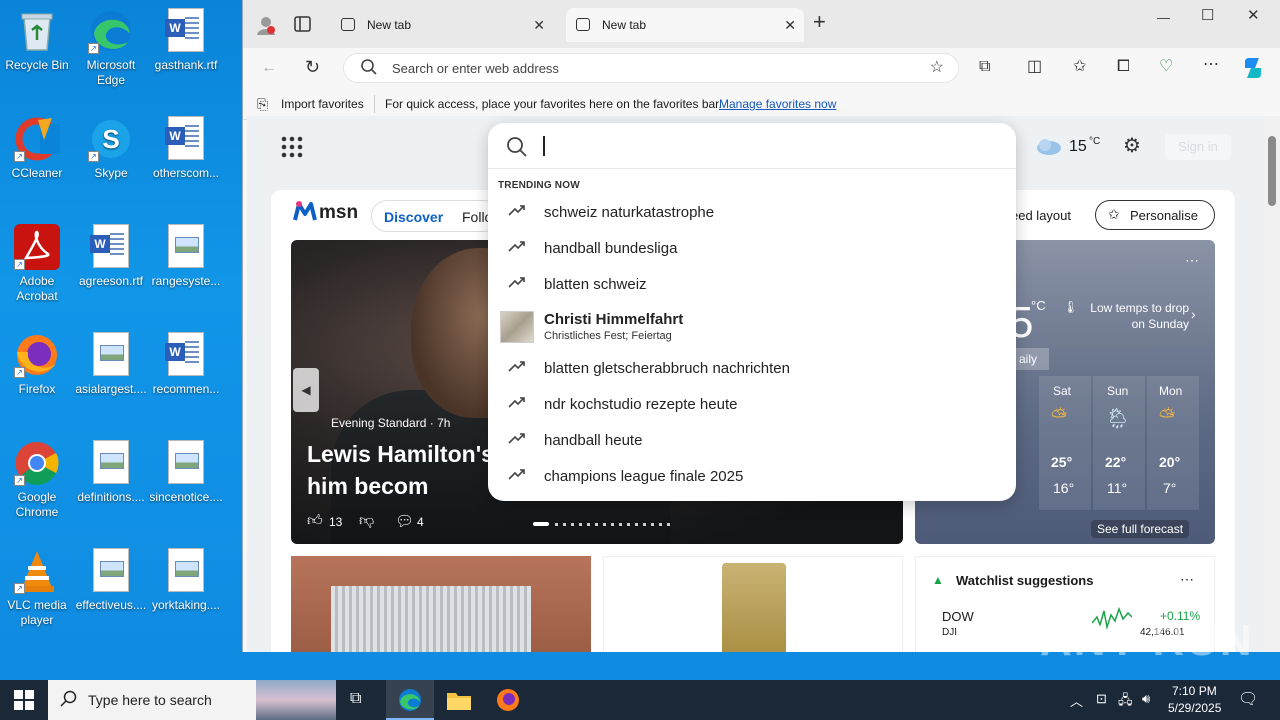  I want to click on desktop-icon-label: Google Chrome, so click(37, 504).